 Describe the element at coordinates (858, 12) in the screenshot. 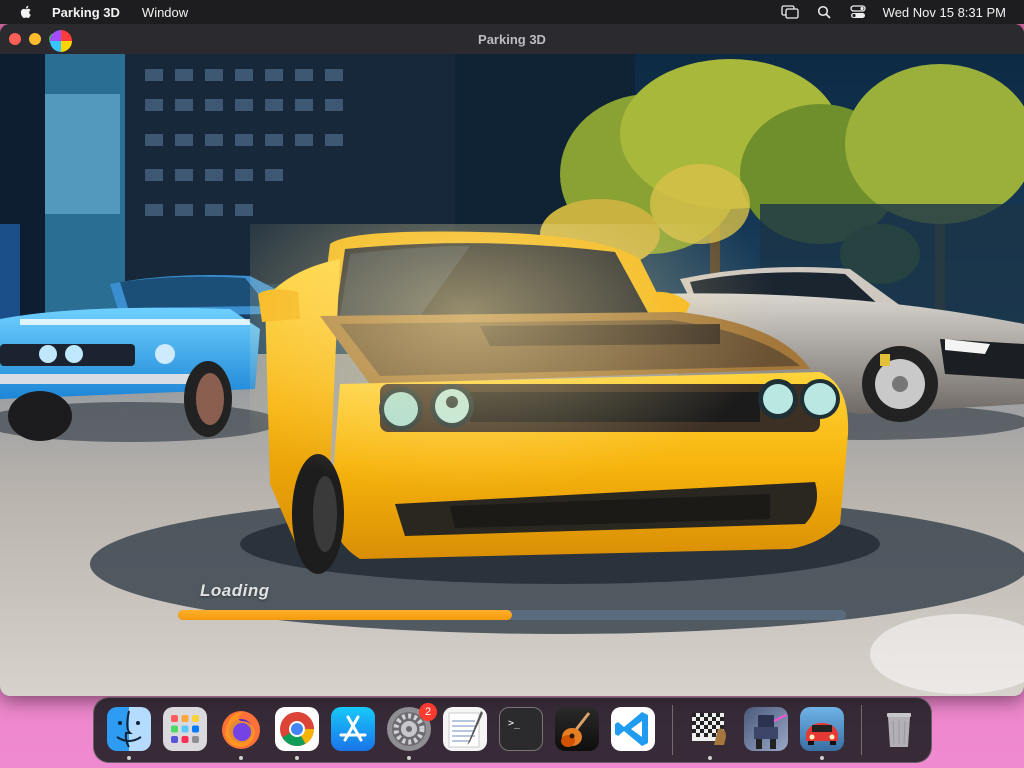

I see `control-center-icon` at that location.